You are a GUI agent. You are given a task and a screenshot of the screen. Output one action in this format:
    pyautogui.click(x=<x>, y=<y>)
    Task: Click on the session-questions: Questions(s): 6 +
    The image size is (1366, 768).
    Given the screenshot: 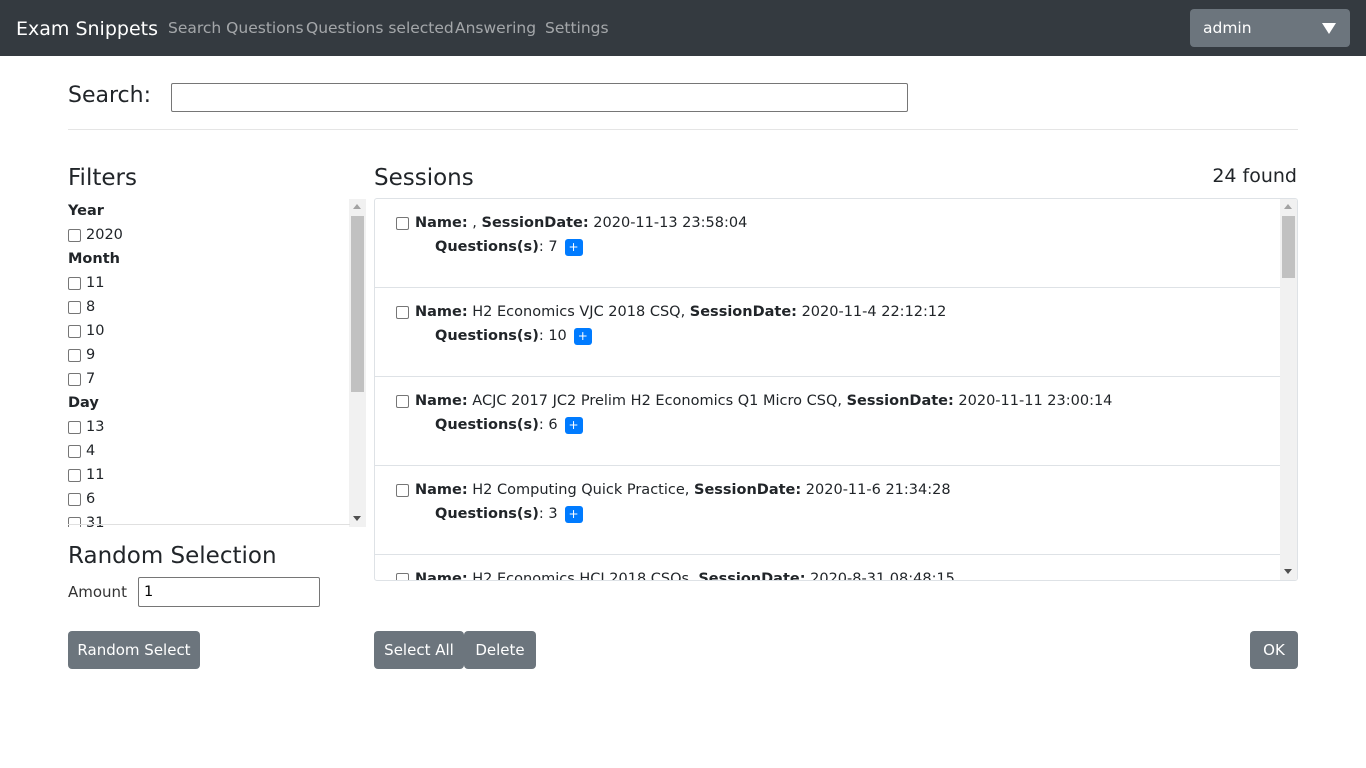 What is the action you would take?
    pyautogui.click(x=509, y=425)
    